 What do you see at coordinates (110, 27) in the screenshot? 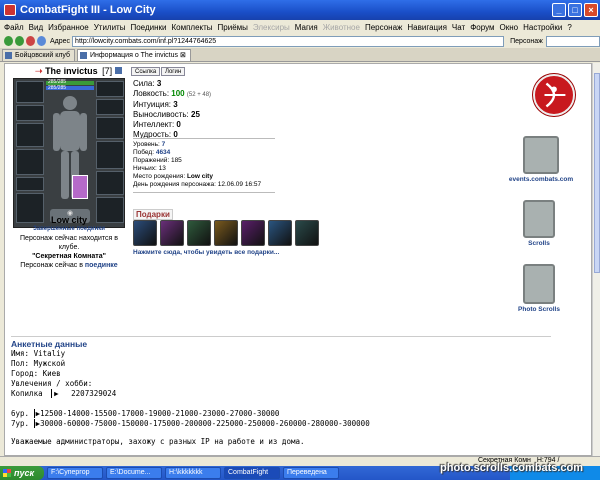
I see `menu-item: Утилиты` at bounding box center [110, 27].